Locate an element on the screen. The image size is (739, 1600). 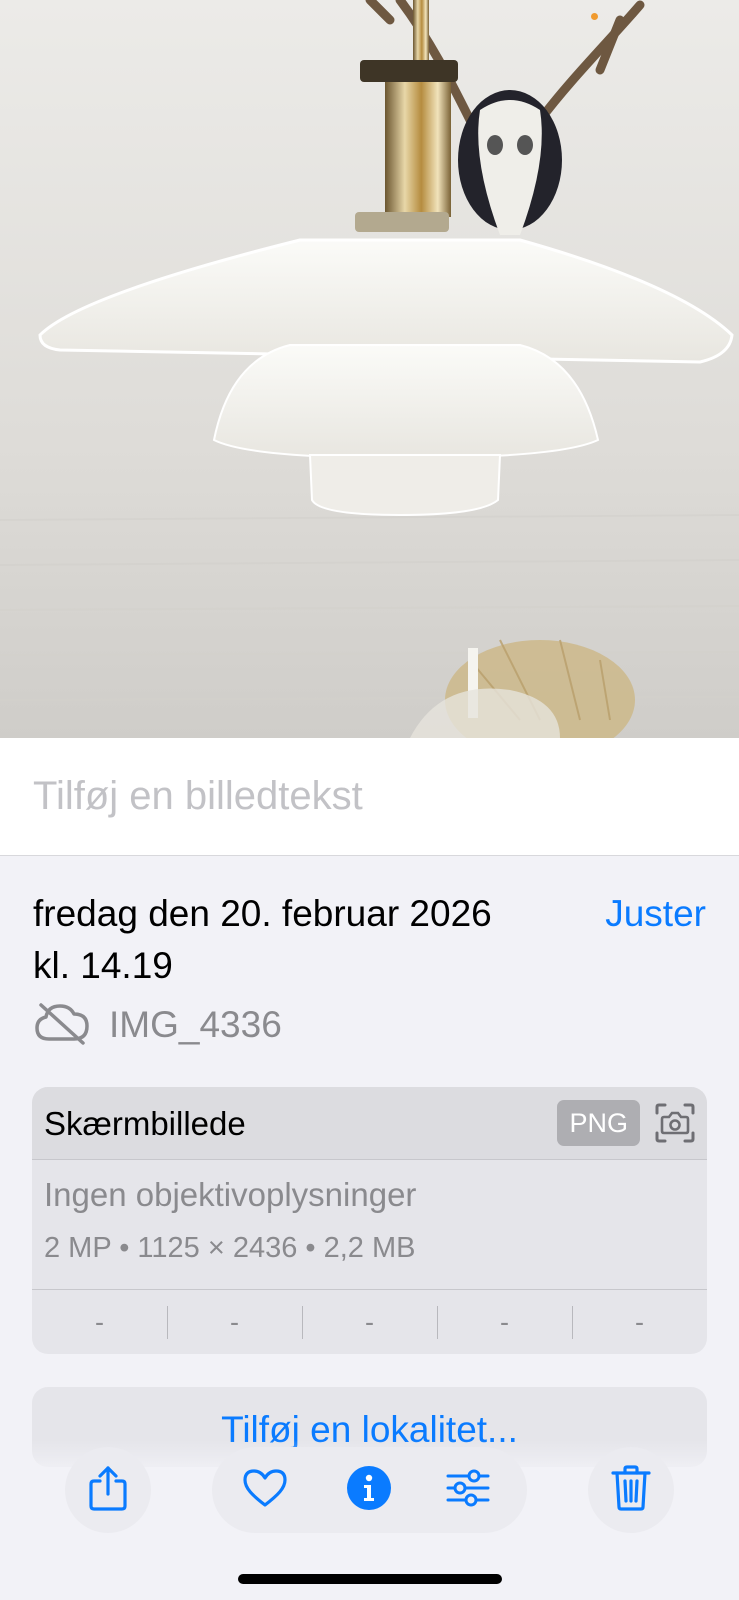
adjust-date-button: Juster is located at coordinates (655, 914).